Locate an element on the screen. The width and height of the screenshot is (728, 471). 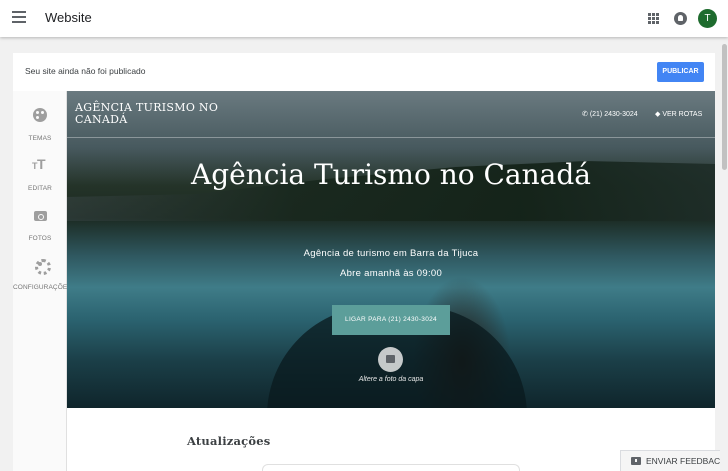
tool-settings: CONFIGURAÇÕES is located at coordinates (42, 275).